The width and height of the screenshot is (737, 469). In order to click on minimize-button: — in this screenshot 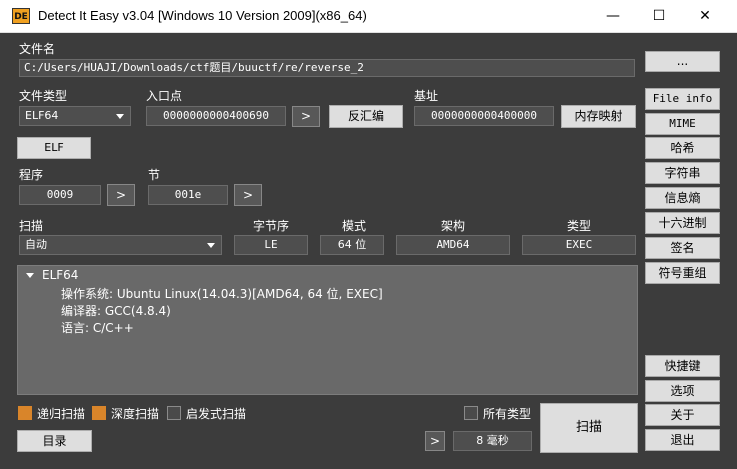, I will do `click(613, 16)`.